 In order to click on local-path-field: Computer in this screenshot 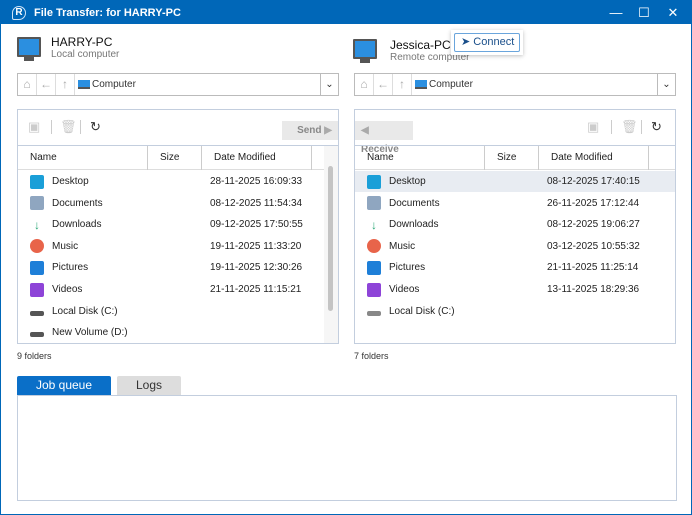, I will do `click(197, 84)`.